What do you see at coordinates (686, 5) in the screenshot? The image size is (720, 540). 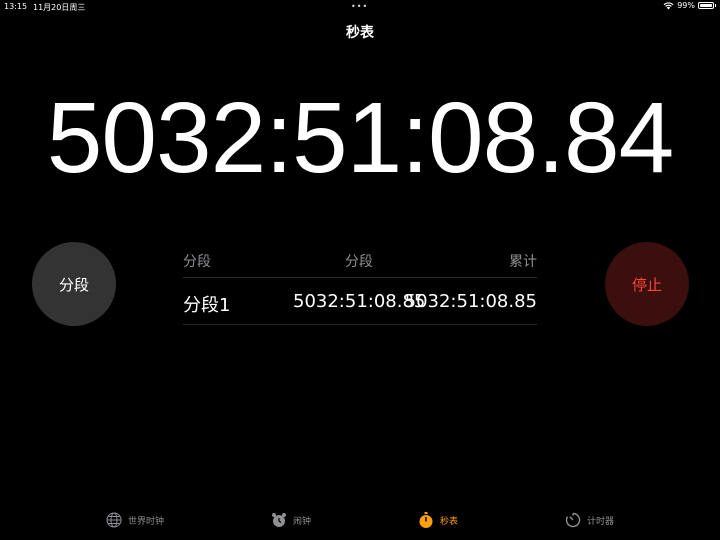 I see `battery-percent: 99%` at bounding box center [686, 5].